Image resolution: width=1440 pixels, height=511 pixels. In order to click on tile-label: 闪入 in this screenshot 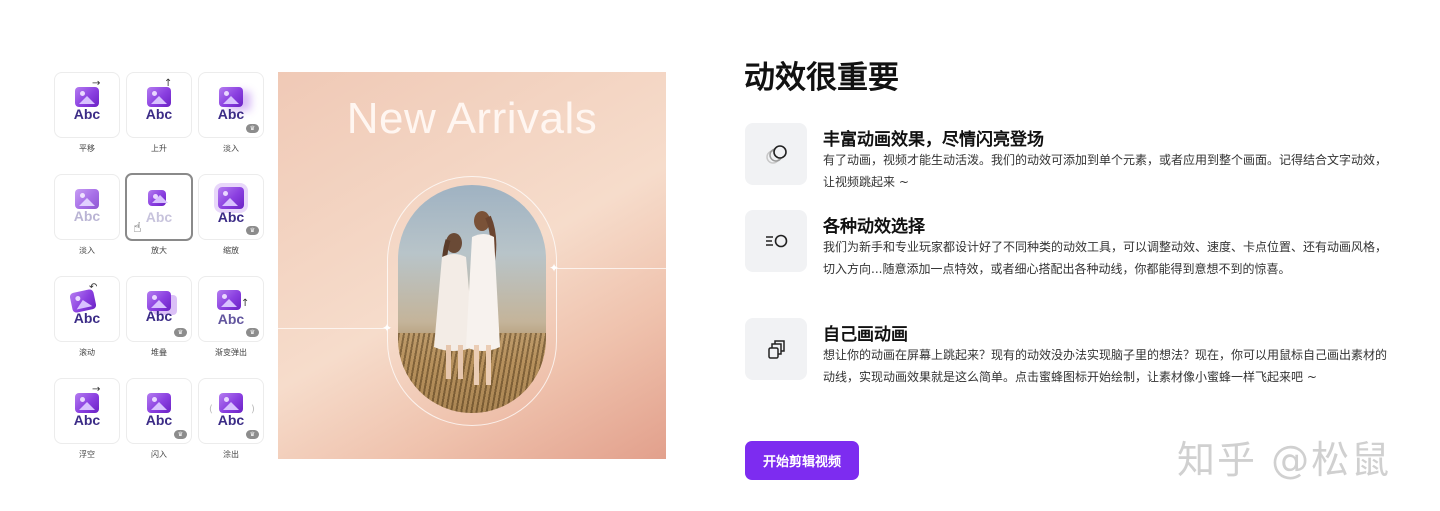, I will do `click(159, 454)`.